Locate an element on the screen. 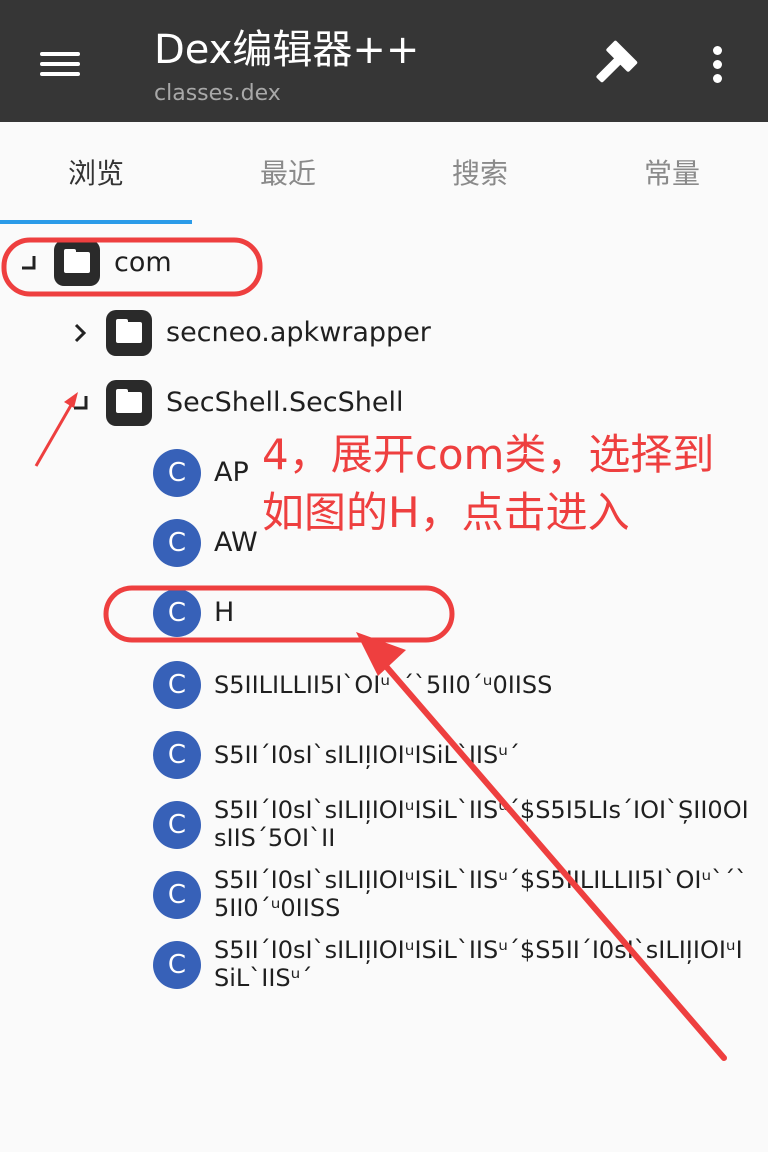  tree-item-label: S5II´I0sI`sILII̦IOIᵘISiL`IISᵘ´ is located at coordinates (367, 755).